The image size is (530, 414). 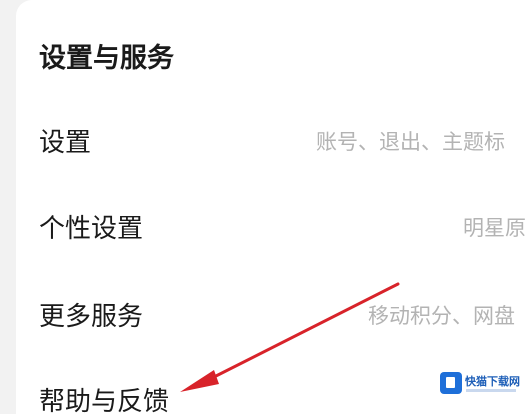 I want to click on watermark-badge: 快猫下载网, so click(x=479, y=386).